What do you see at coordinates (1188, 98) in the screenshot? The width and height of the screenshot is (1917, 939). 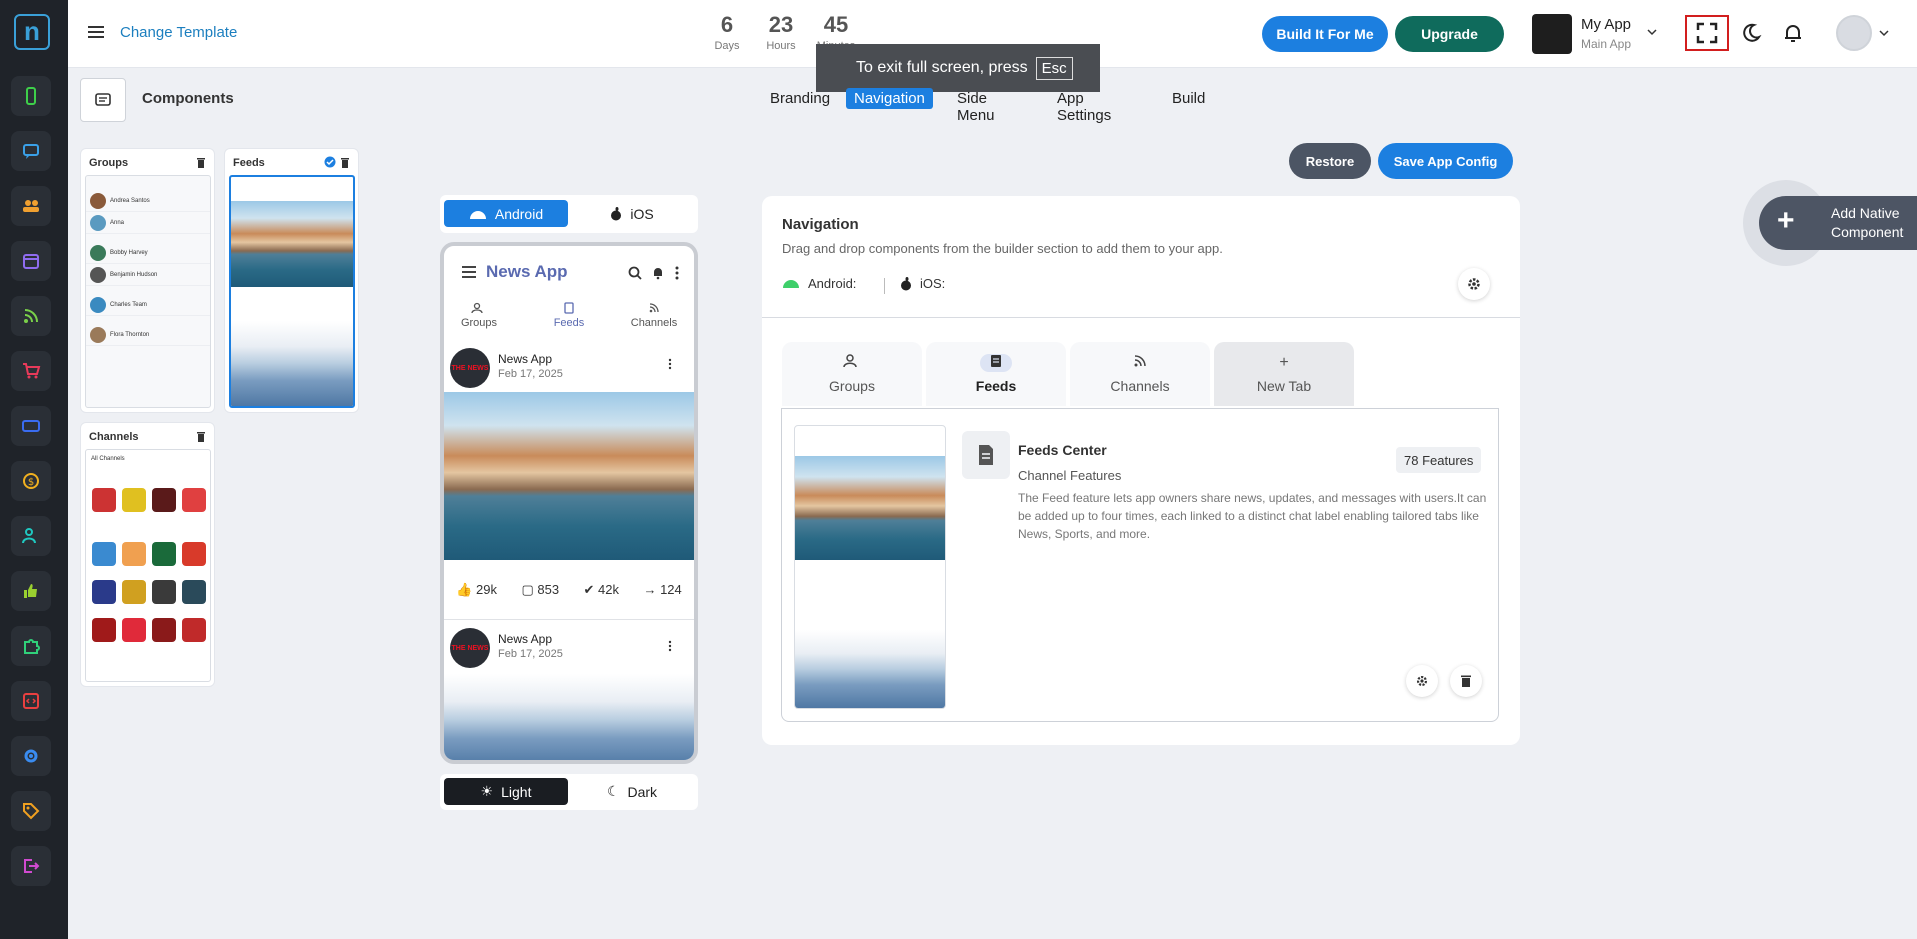 I see `tab-build: Build` at bounding box center [1188, 98].